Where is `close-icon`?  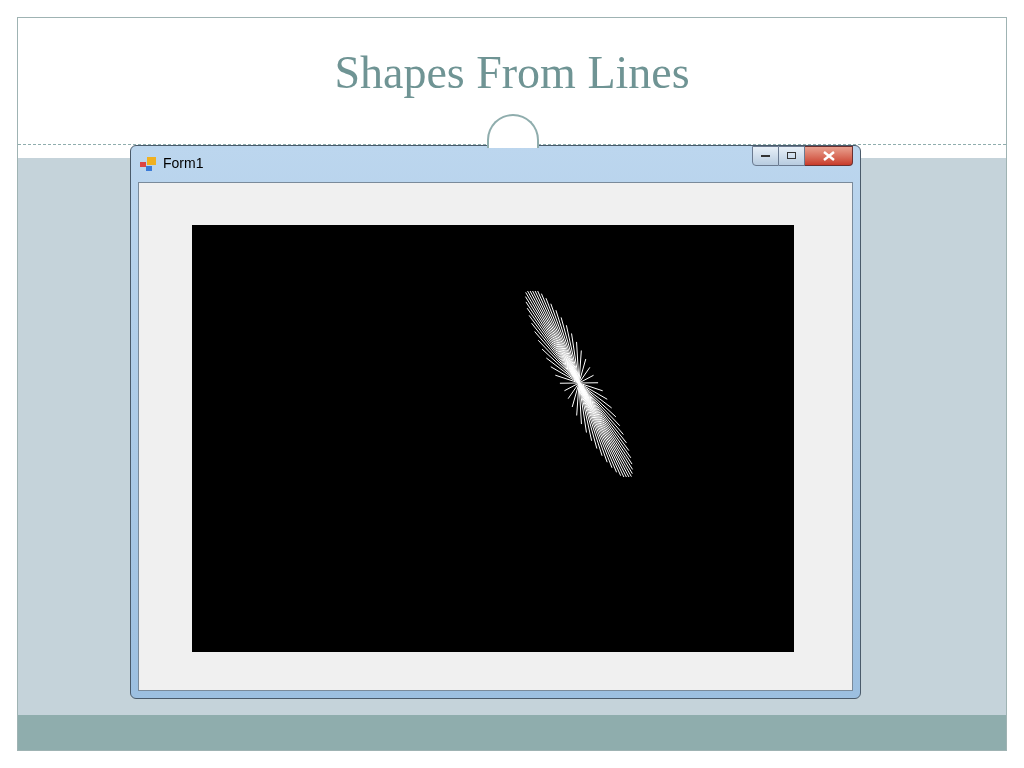 close-icon is located at coordinates (828, 155).